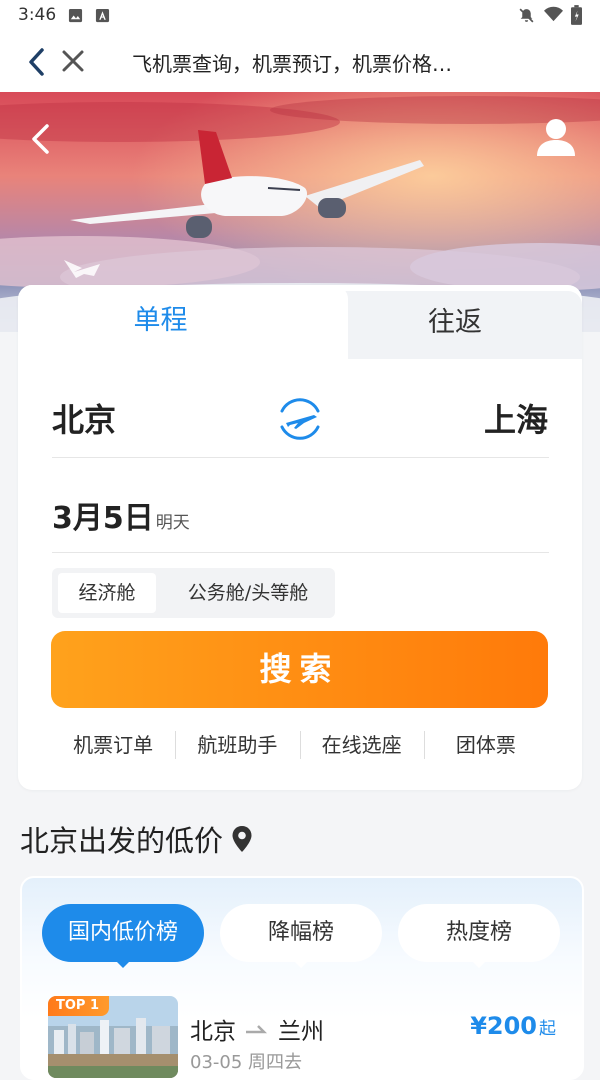 The width and height of the screenshot is (600, 1080). What do you see at coordinates (301, 1032) in the screenshot?
I see `route-to: 兰州` at bounding box center [301, 1032].